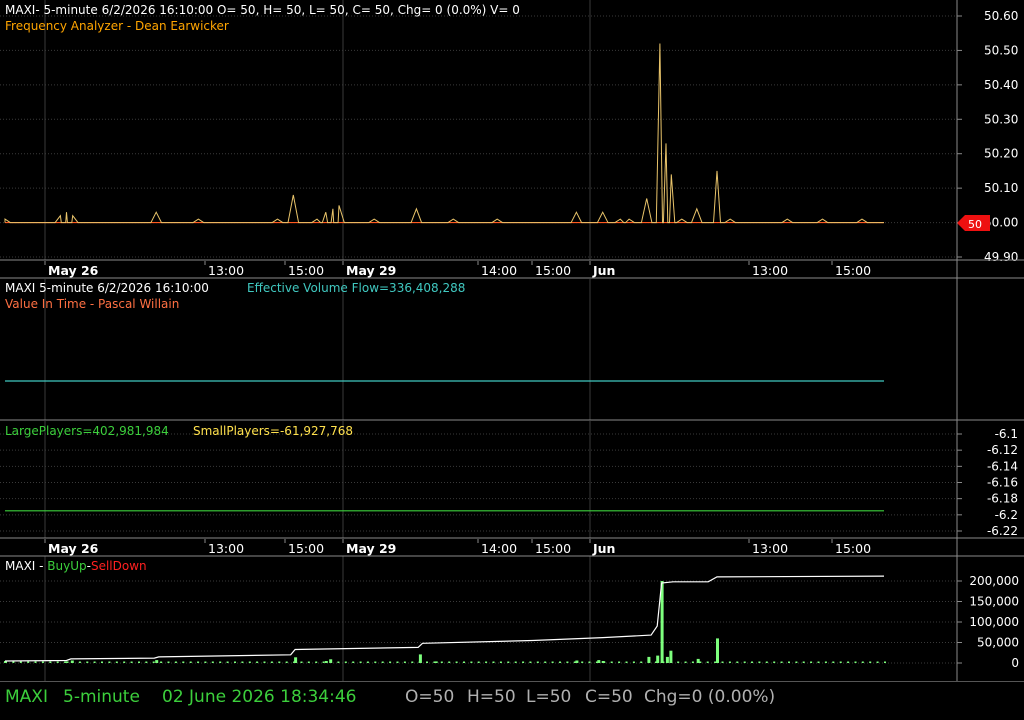 This screenshot has width=1024, height=720. Describe the element at coordinates (371, 270) in the screenshot. I see `date-tick-label: May 29` at that location.